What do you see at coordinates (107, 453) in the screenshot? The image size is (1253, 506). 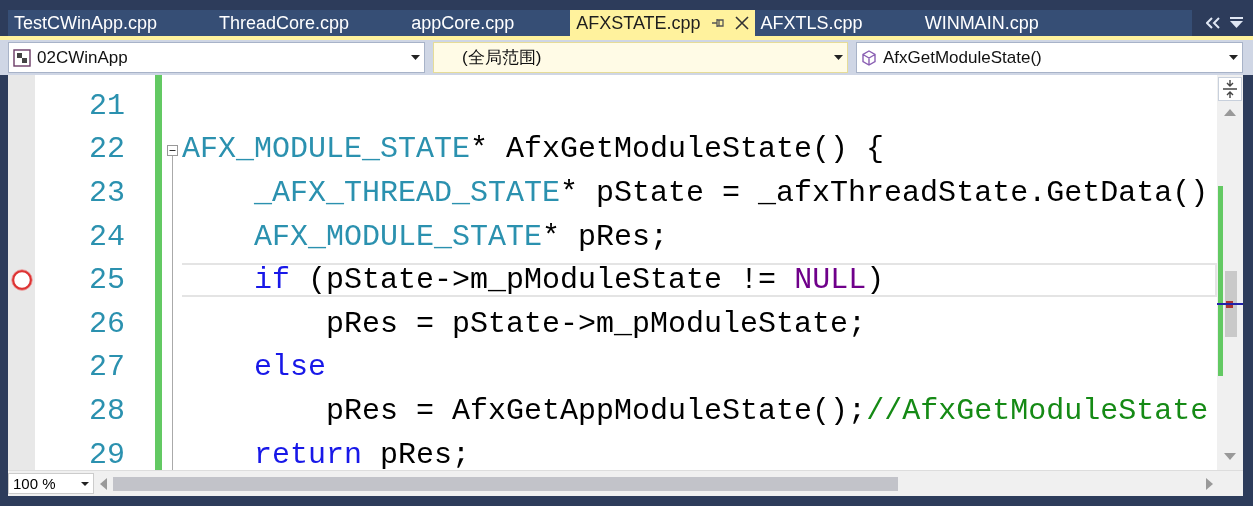 I see `line-number: 29` at bounding box center [107, 453].